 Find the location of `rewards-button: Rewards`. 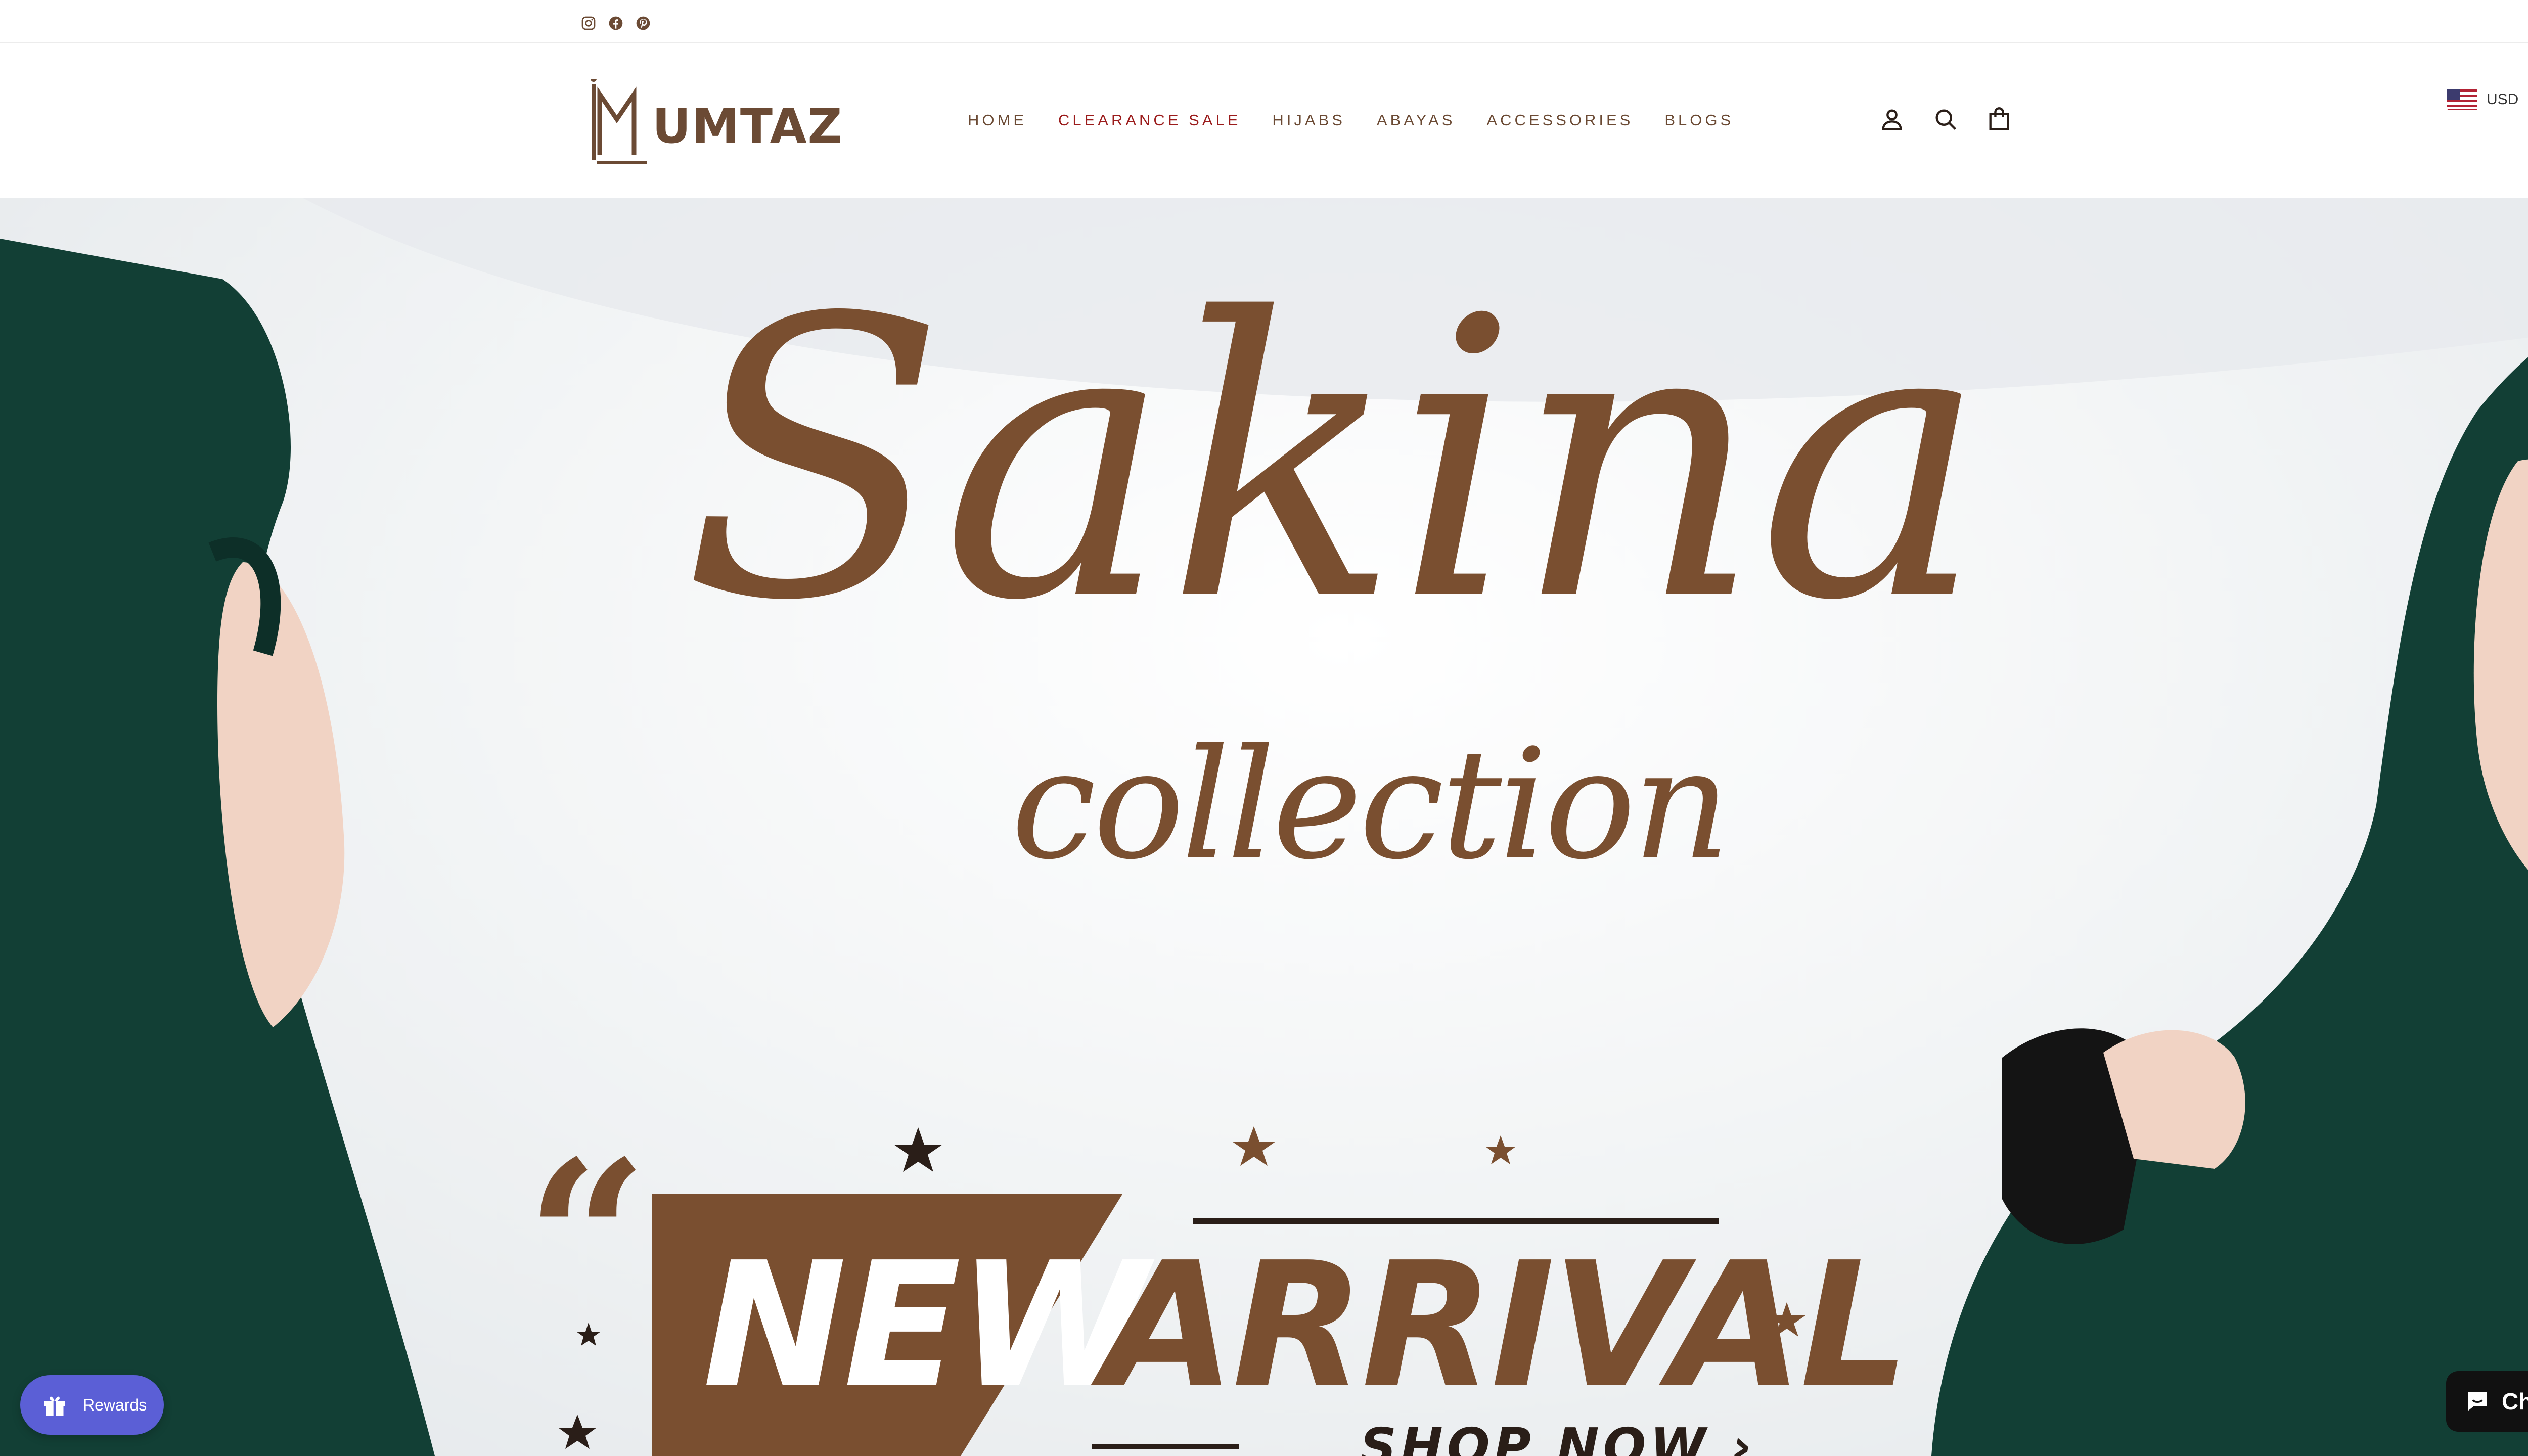

rewards-button: Rewards is located at coordinates (92, 1405).